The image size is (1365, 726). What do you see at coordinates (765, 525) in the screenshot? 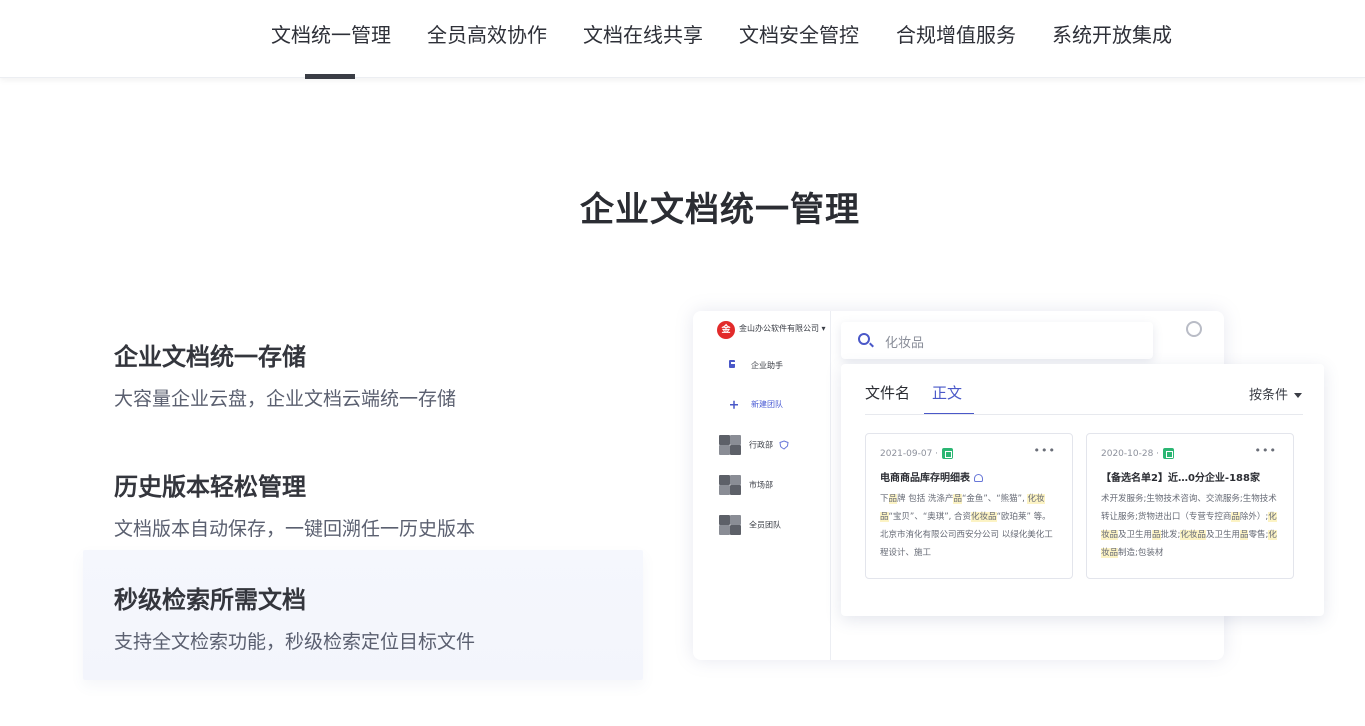
I see `sidebar-item-label: 全员团队` at bounding box center [765, 525].